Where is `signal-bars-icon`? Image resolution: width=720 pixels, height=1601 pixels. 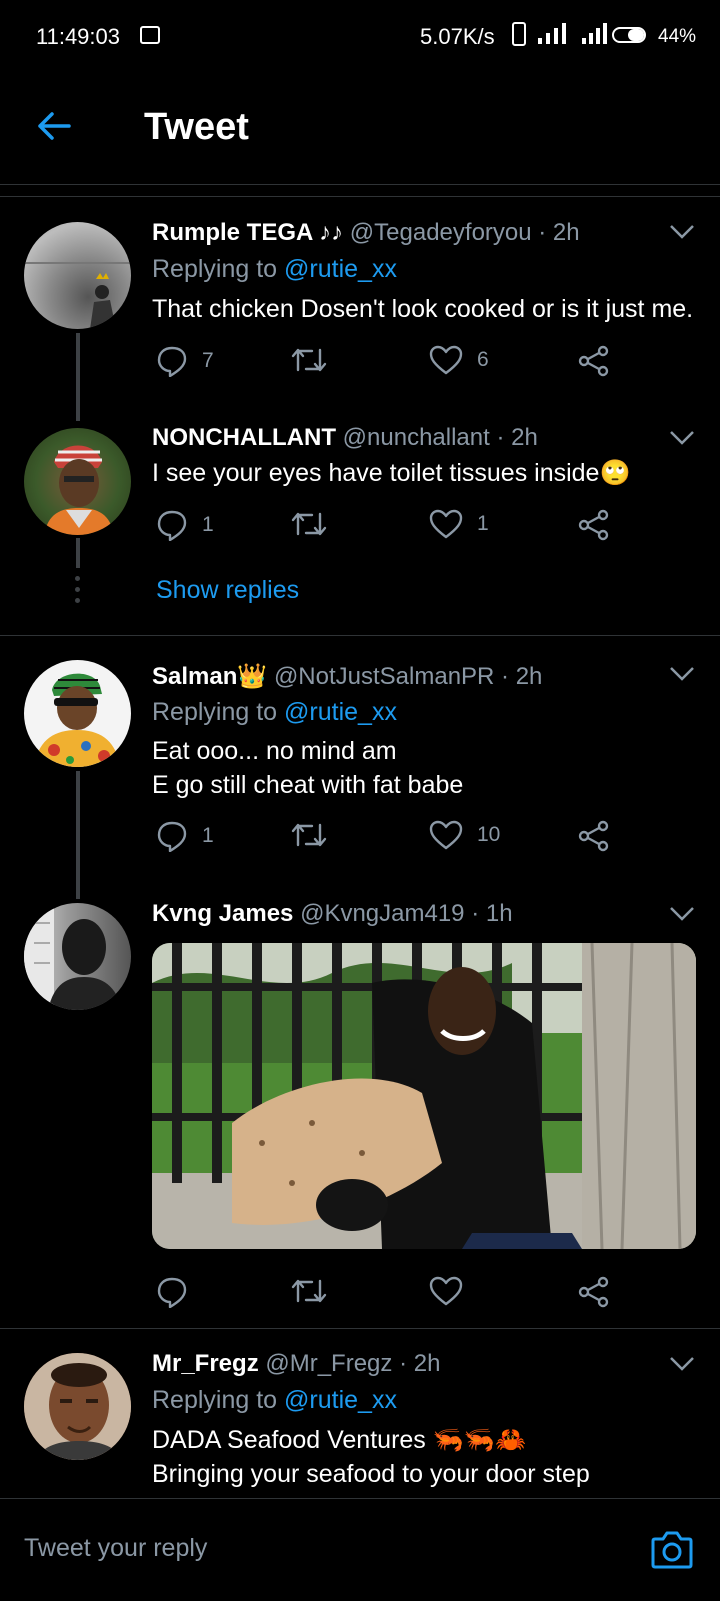
signal-bars-icon is located at coordinates (552, 33).